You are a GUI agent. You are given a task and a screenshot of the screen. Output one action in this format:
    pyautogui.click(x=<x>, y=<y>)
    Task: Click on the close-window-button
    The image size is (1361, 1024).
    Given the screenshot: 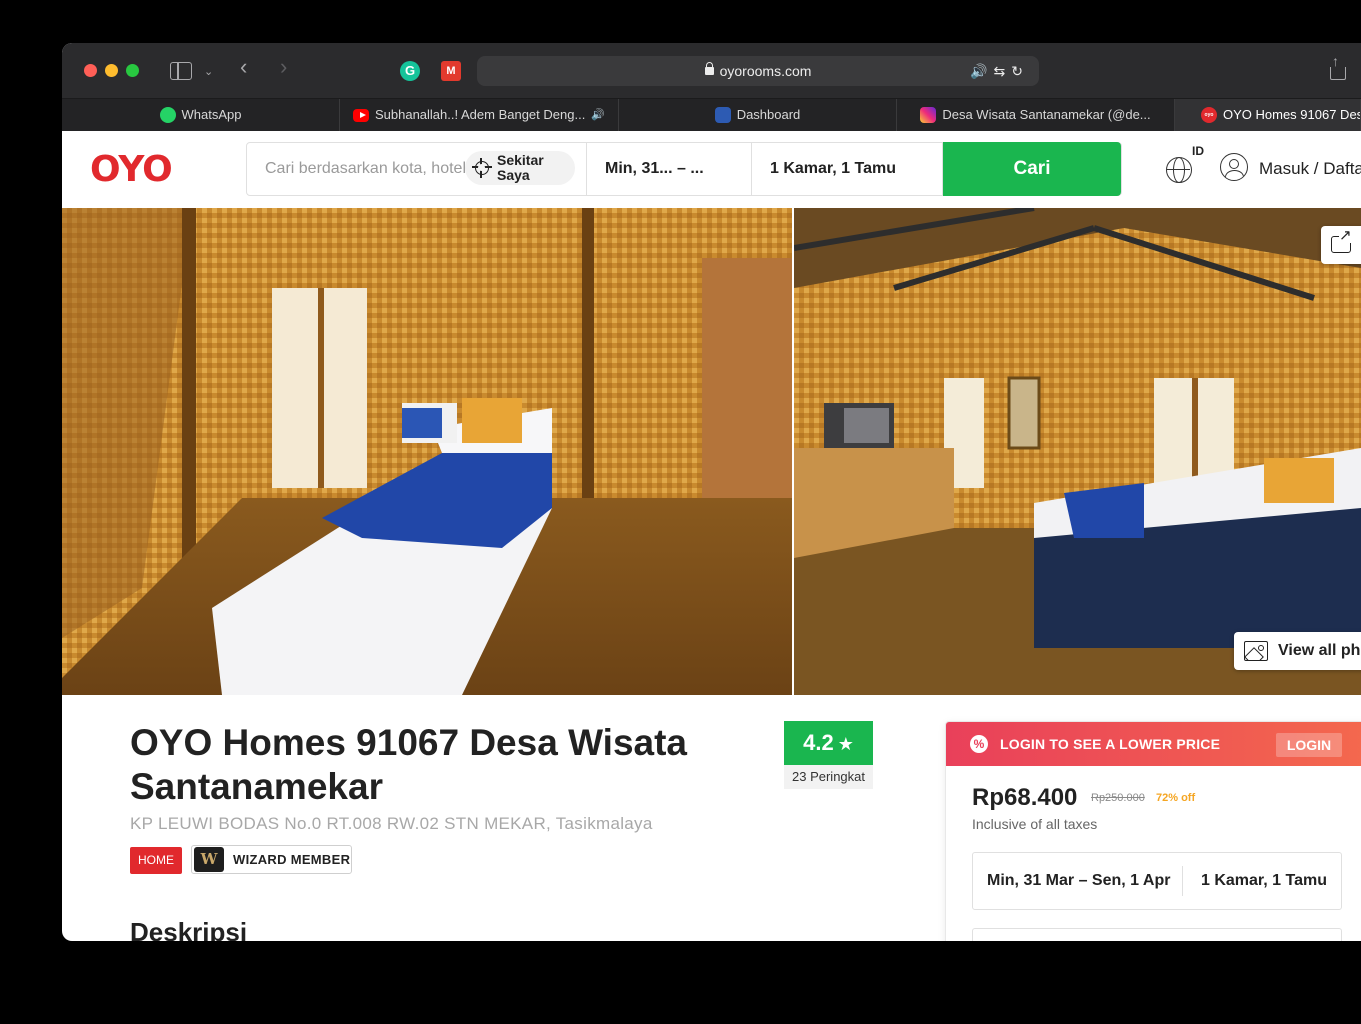 What is the action you would take?
    pyautogui.click(x=90, y=70)
    